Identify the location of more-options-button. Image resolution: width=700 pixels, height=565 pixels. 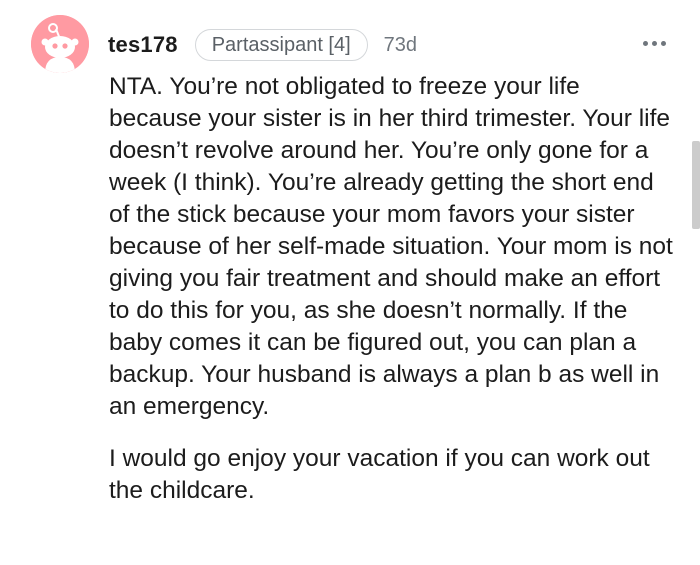
(654, 43).